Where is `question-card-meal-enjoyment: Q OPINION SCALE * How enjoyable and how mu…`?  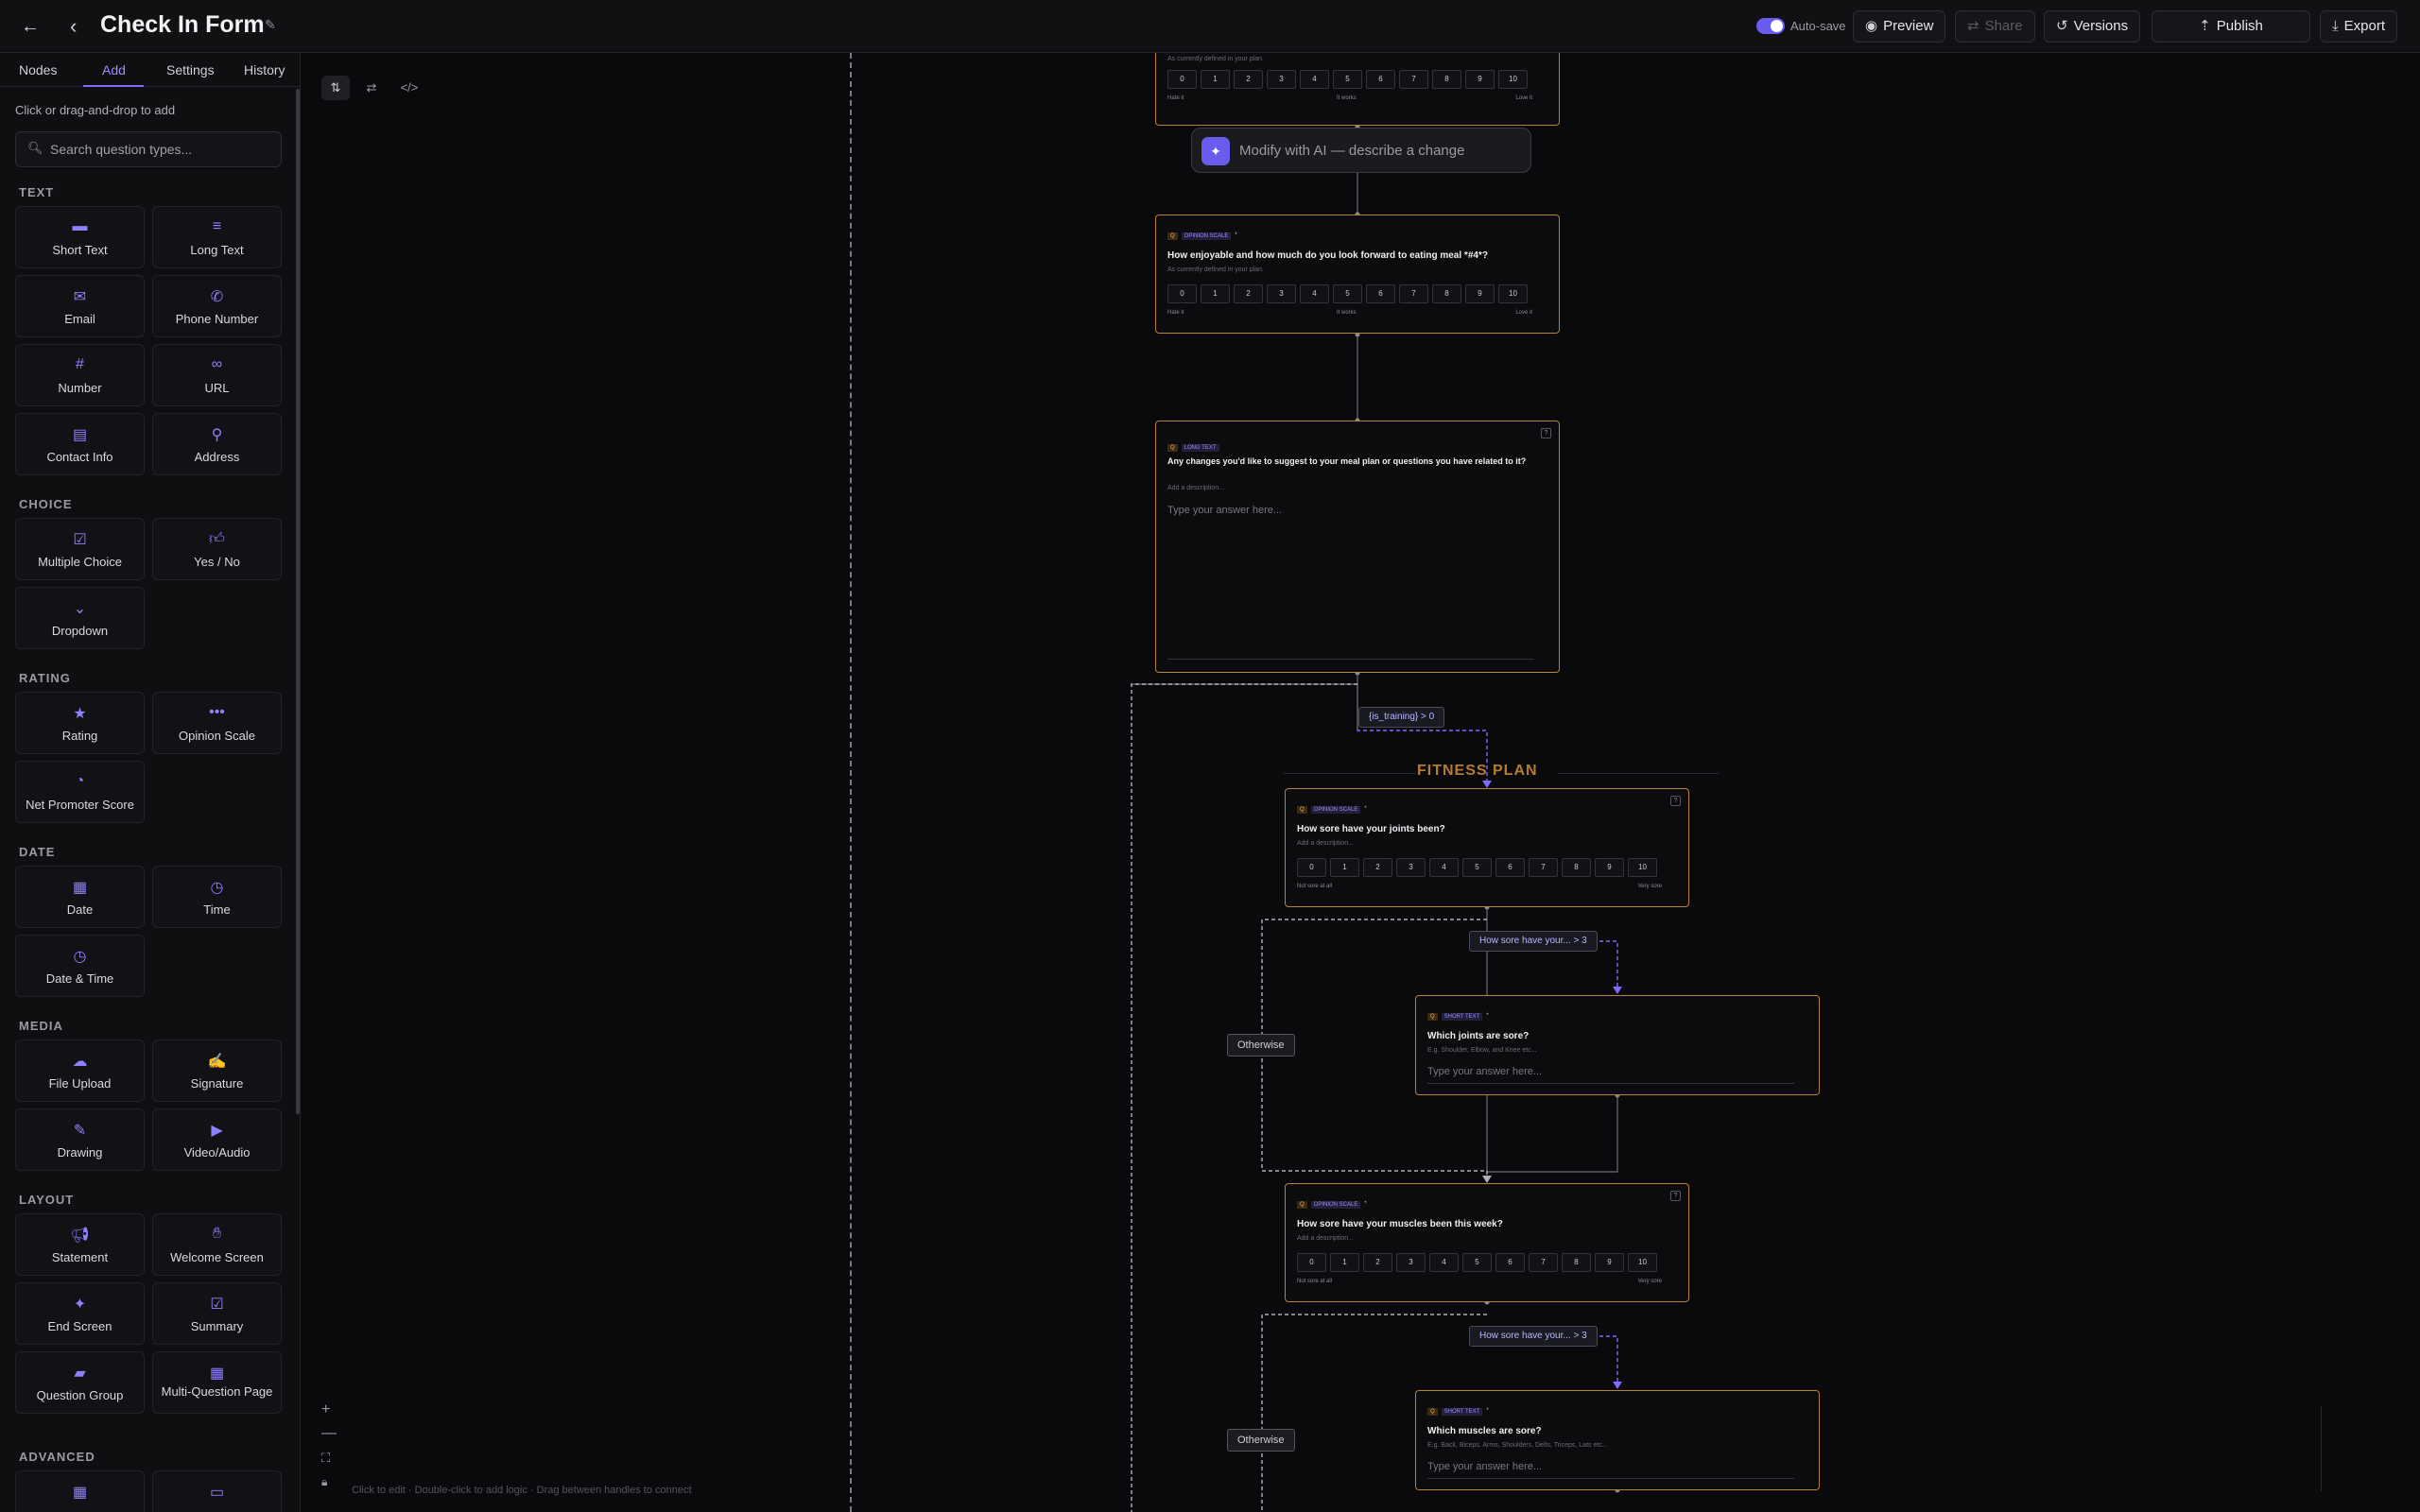
question-card-meal-enjoyment: Q OPINION SCALE * How enjoyable and how mu… is located at coordinates (1357, 274).